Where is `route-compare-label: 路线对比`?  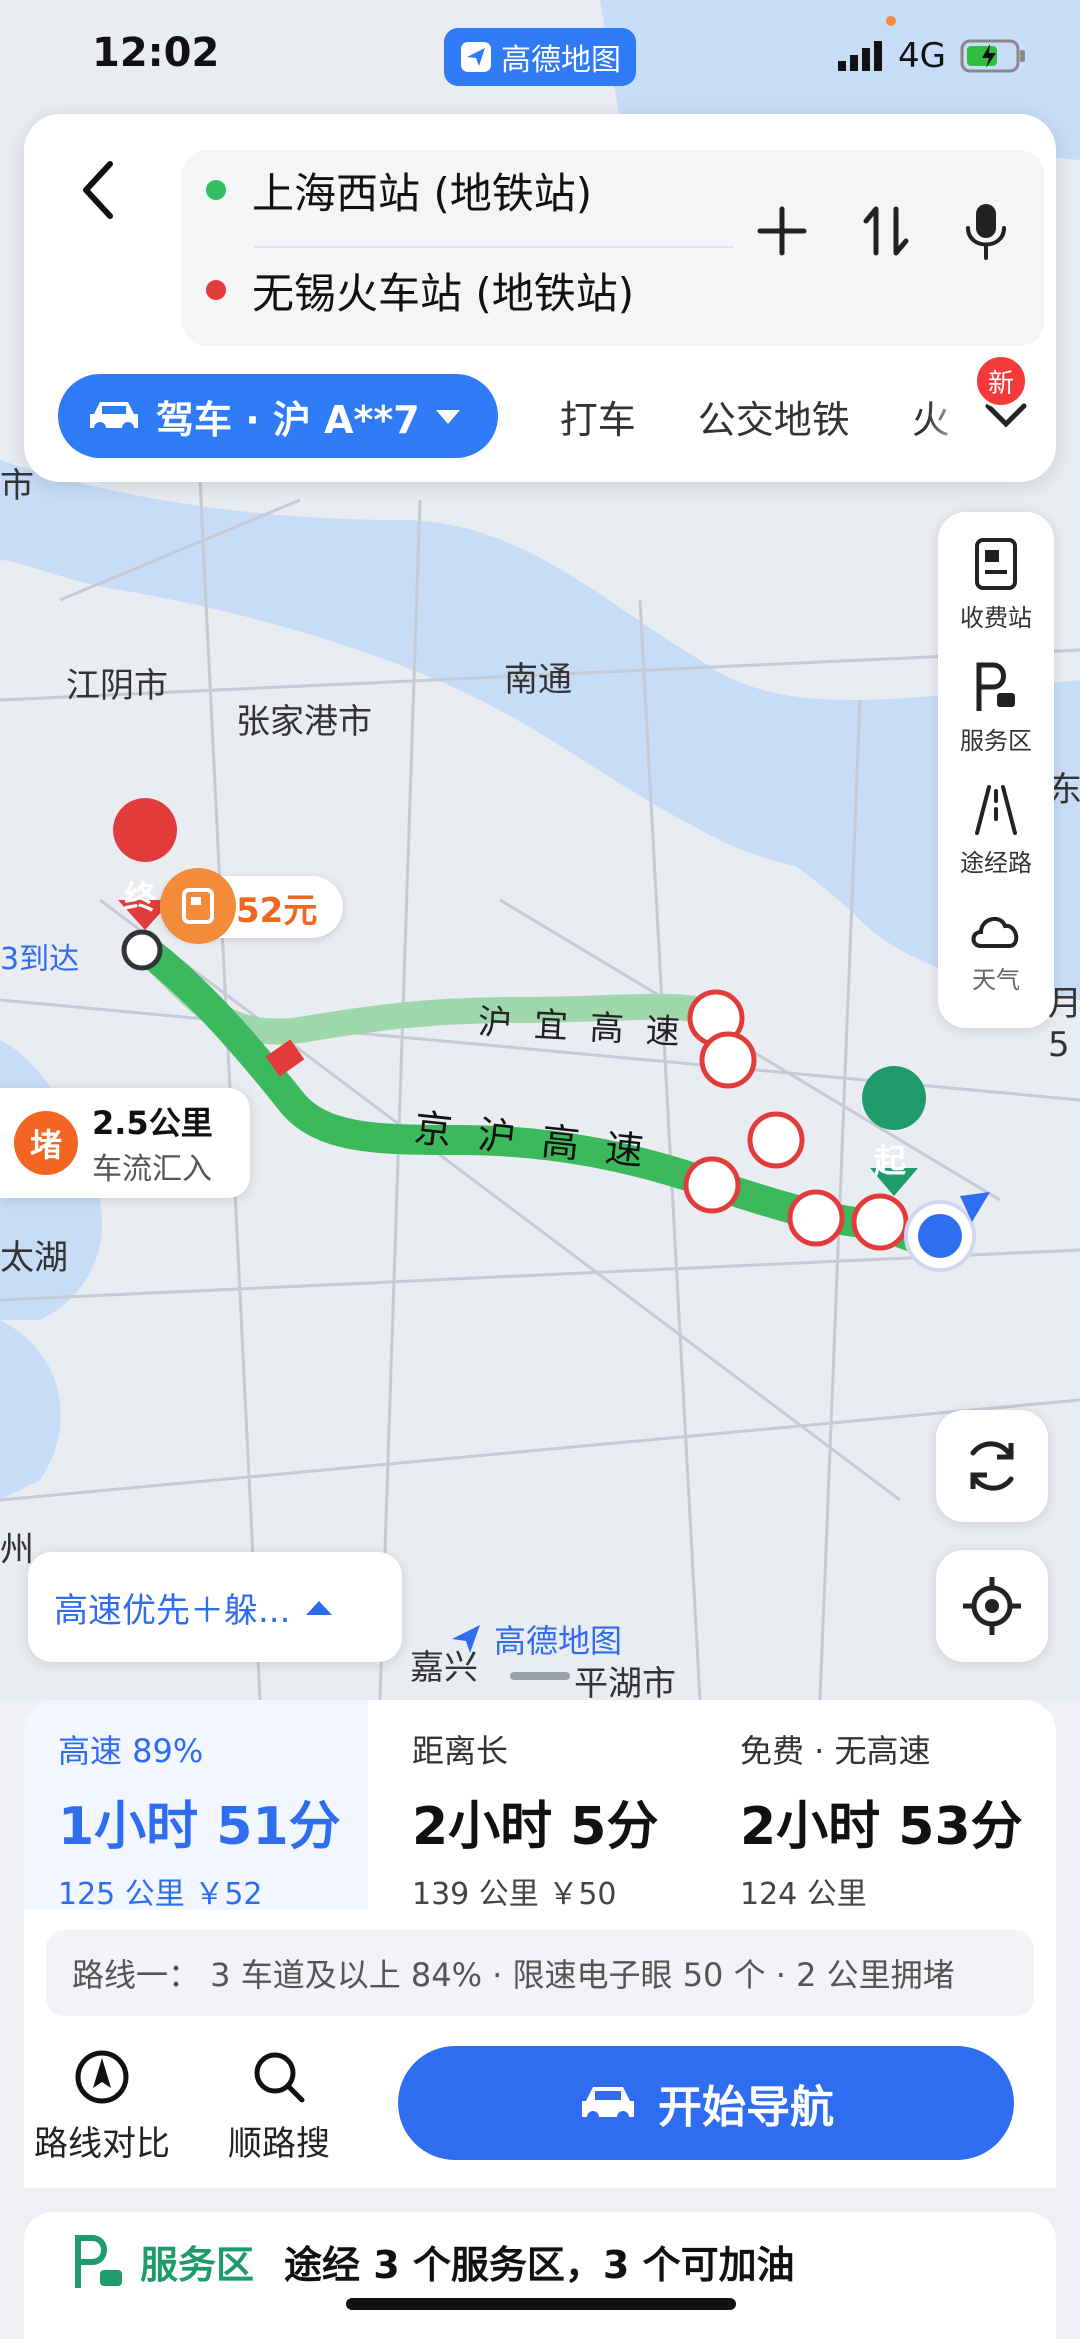
route-compare-label: 路线对比 is located at coordinates (102, 2144).